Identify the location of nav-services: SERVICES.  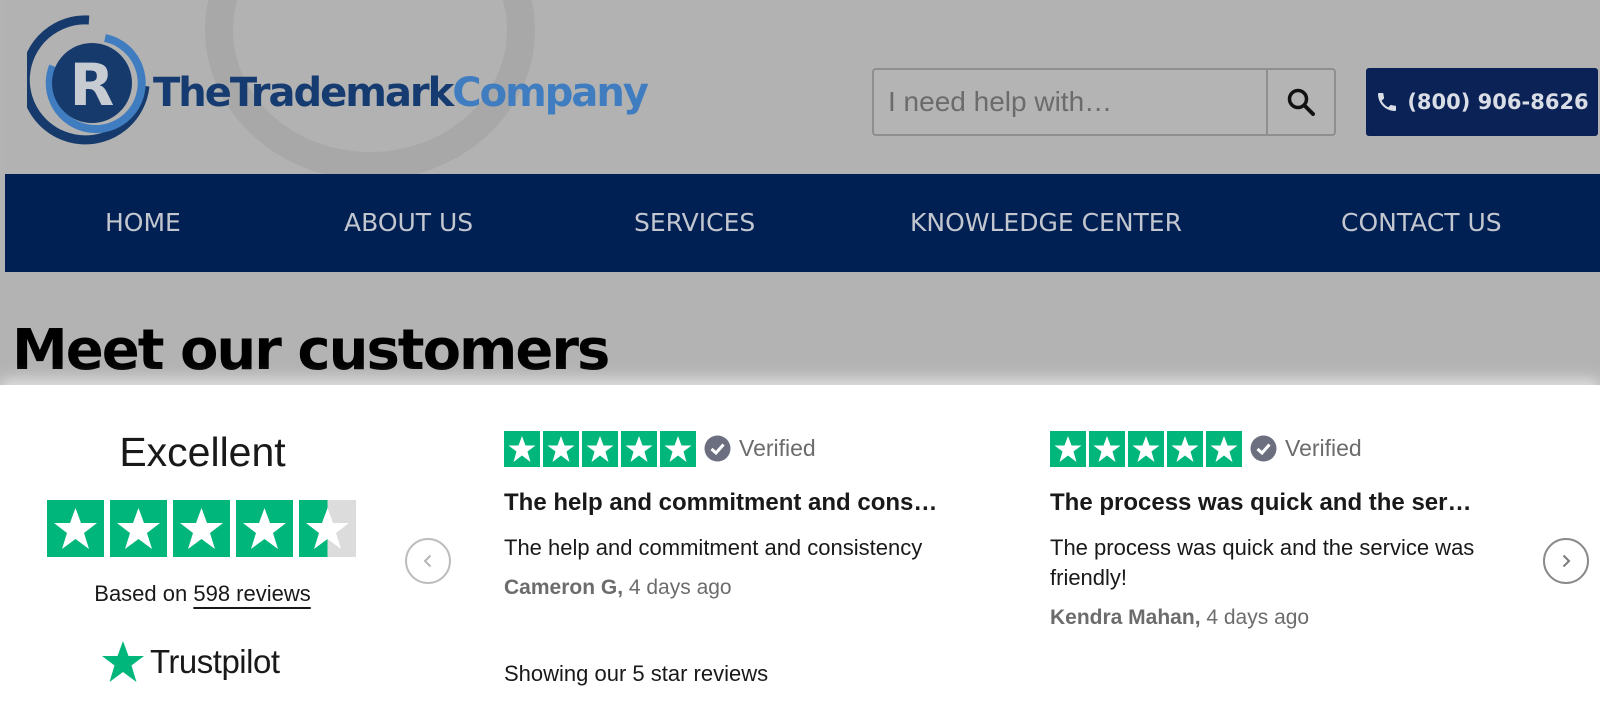
(694, 223).